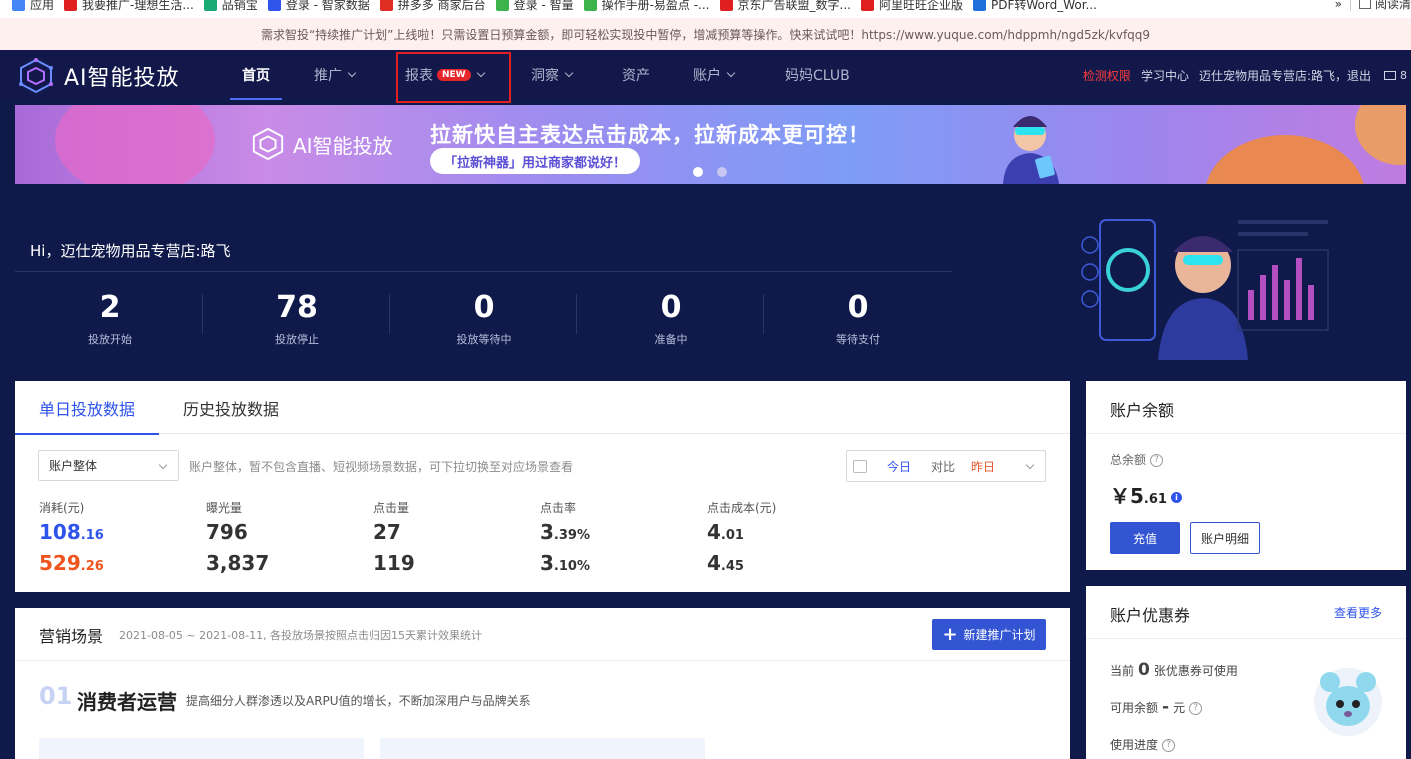 The height and width of the screenshot is (759, 1411). What do you see at coordinates (1393, 6) in the screenshot?
I see `reading-list-button: 阅读清` at bounding box center [1393, 6].